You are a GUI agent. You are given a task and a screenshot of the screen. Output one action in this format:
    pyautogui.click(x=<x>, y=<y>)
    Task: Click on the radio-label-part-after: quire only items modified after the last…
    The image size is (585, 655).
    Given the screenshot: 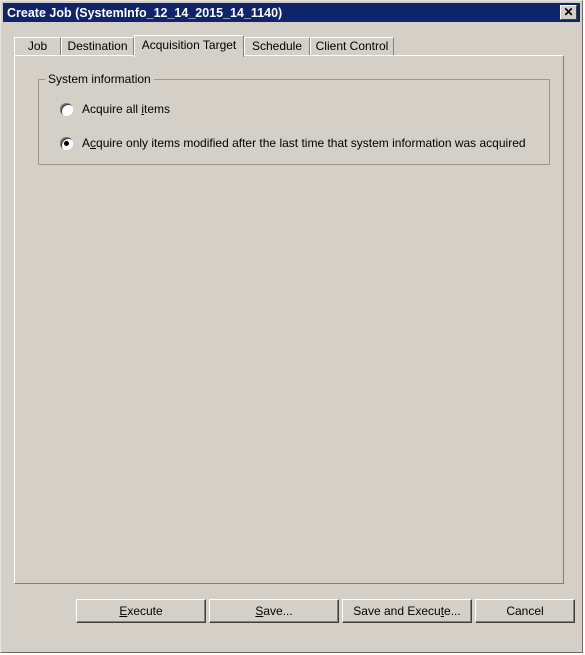 What is the action you would take?
    pyautogui.click(x=311, y=143)
    